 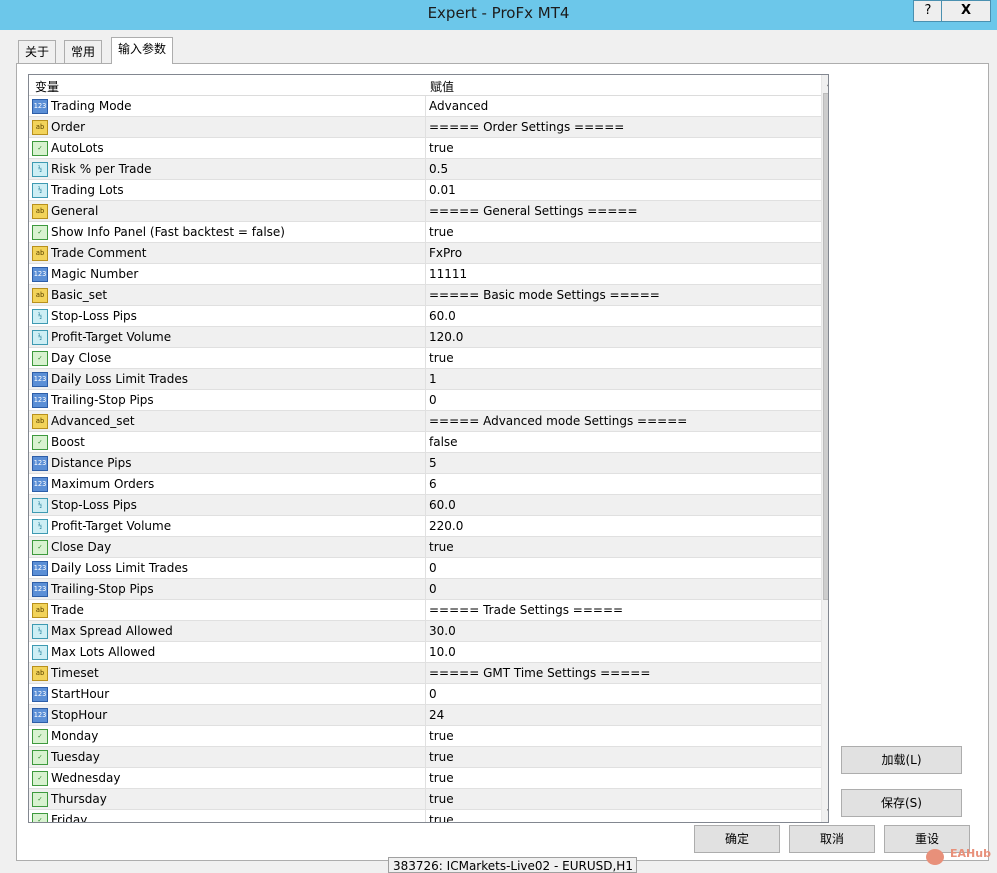 What do you see at coordinates (526, 127) in the screenshot?
I see `parameter-value: ===== Order Settings =====` at bounding box center [526, 127].